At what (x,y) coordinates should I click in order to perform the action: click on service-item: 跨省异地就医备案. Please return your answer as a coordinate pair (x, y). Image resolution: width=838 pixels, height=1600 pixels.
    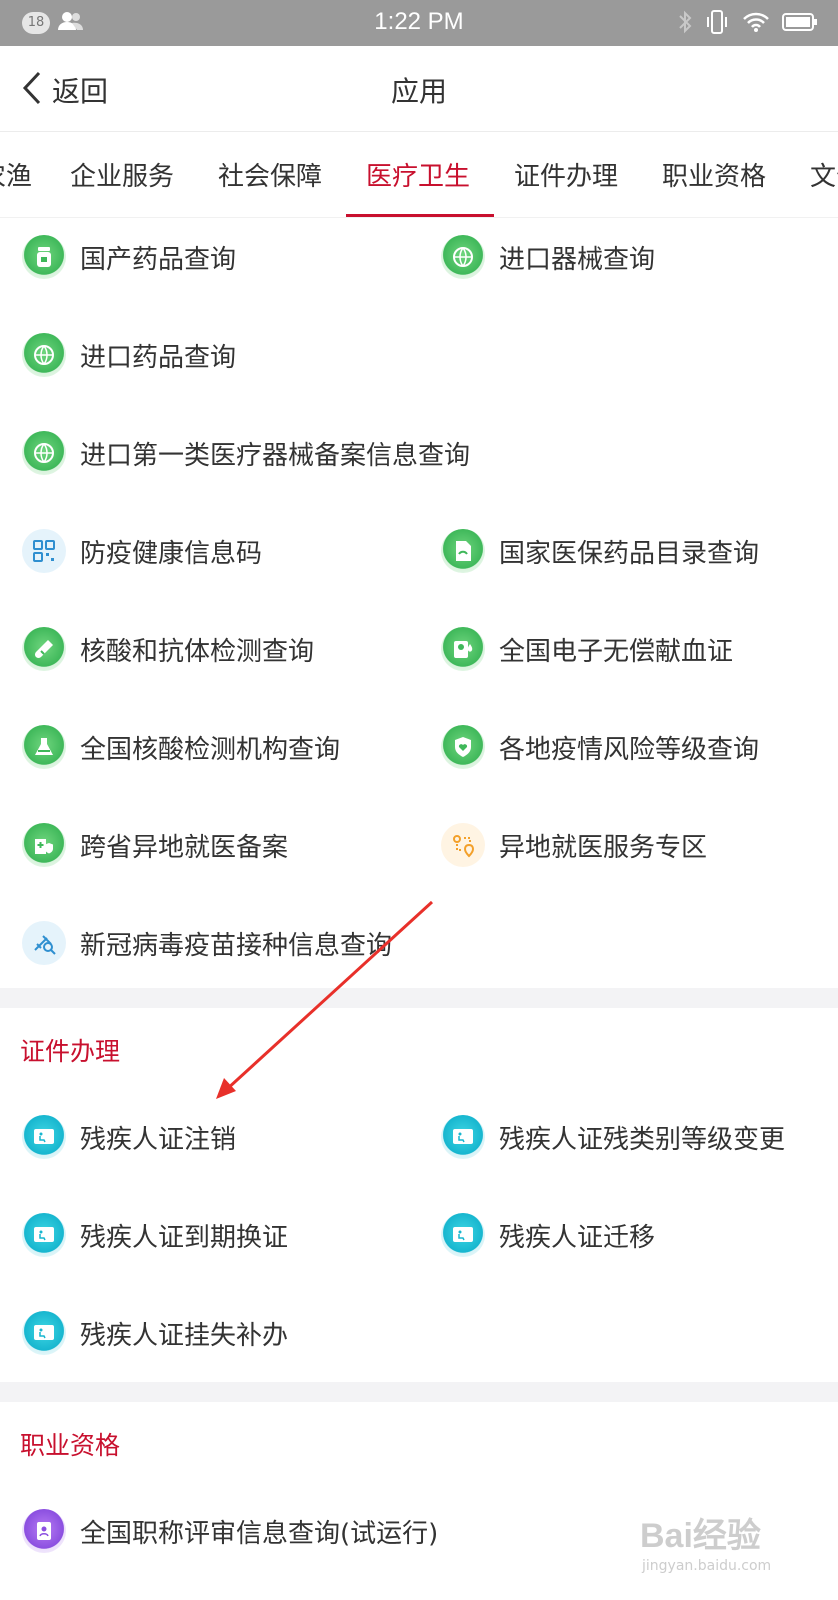
    Looking at the image, I should click on (209, 845).